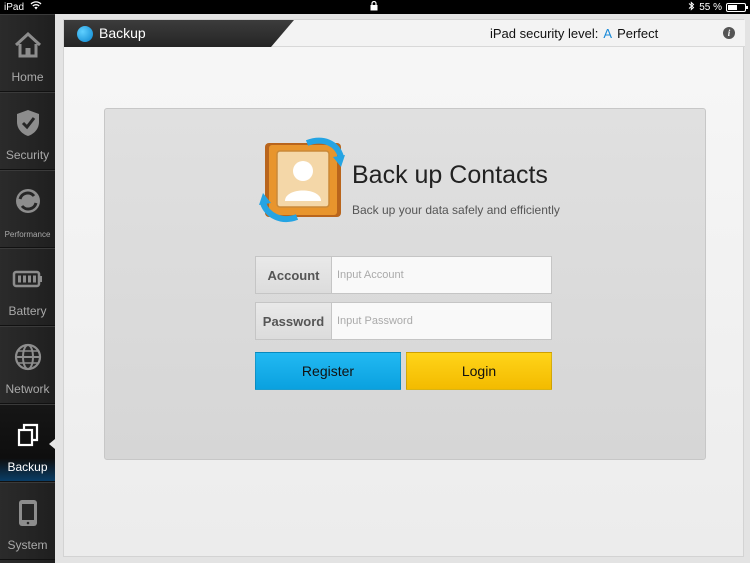 This screenshot has height=563, width=750. What do you see at coordinates (36, 7) in the screenshot?
I see `wifi-icon` at bounding box center [36, 7].